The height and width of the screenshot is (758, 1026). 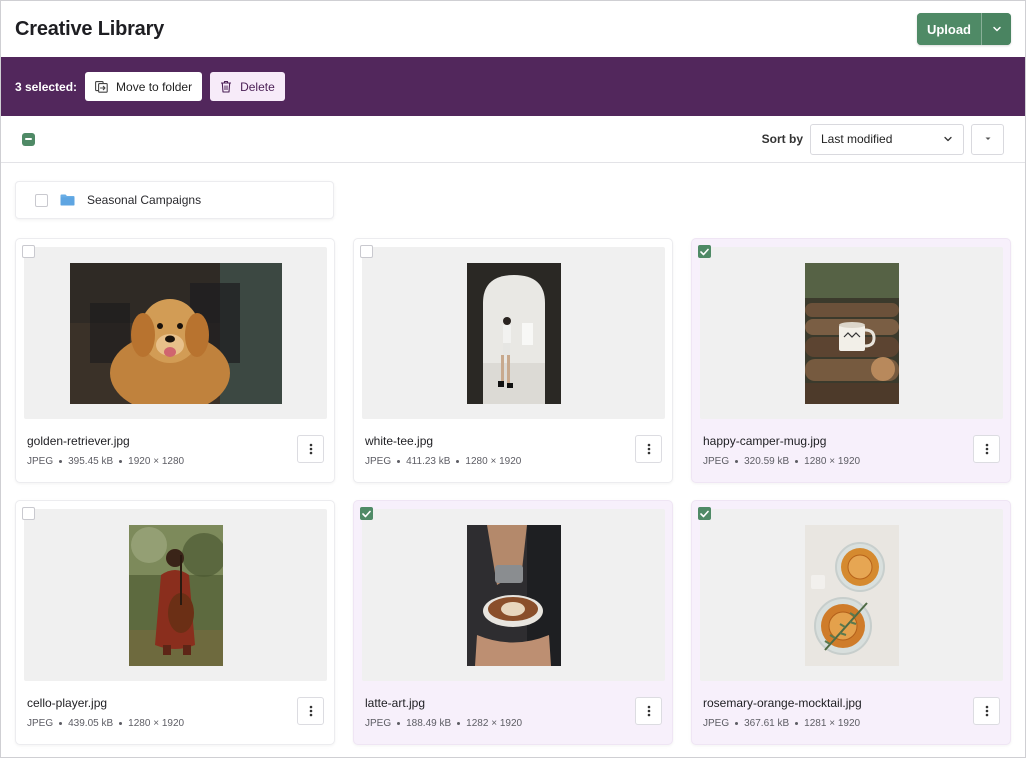 I want to click on select-all-checkbox, so click(x=28, y=139).